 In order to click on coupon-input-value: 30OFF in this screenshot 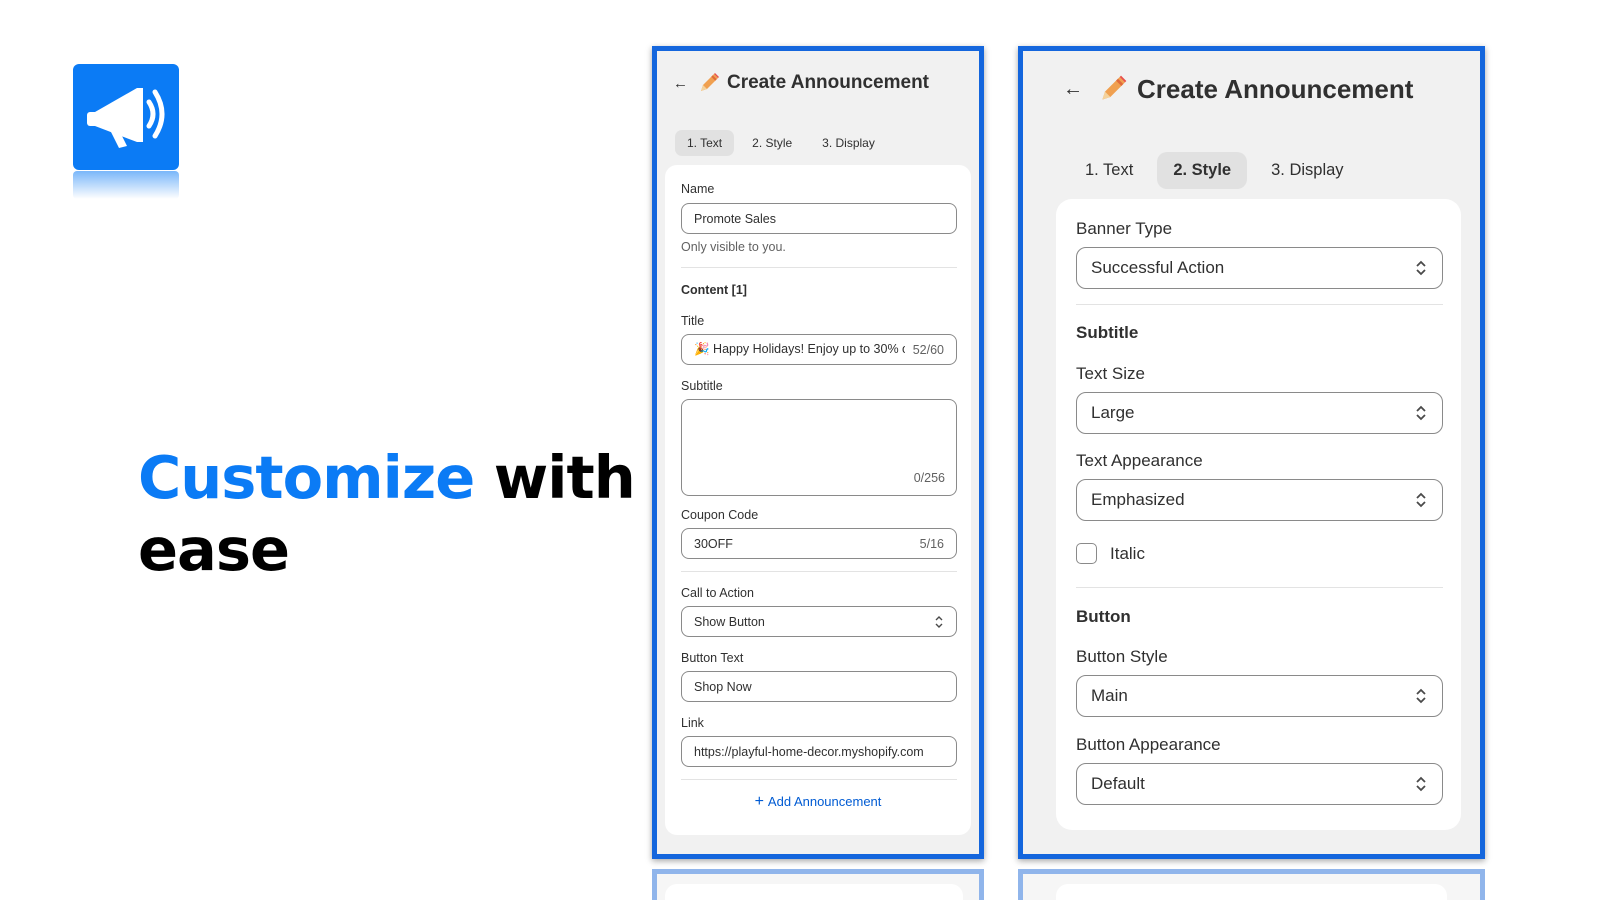, I will do `click(713, 543)`.